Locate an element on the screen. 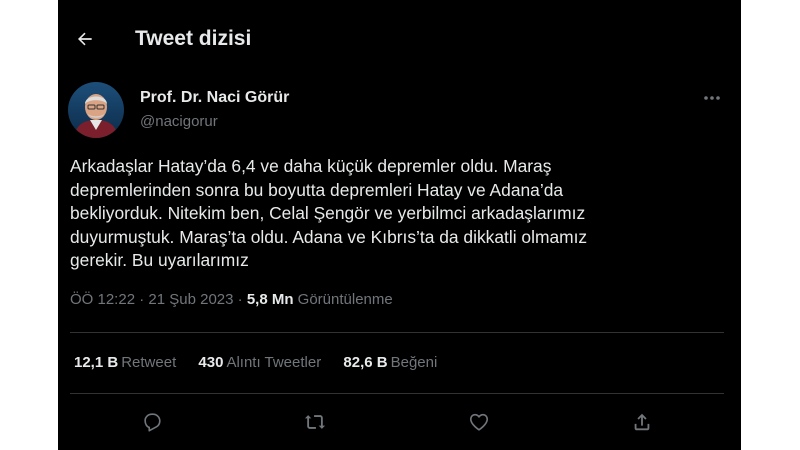  retweet-button is located at coordinates (315, 422).